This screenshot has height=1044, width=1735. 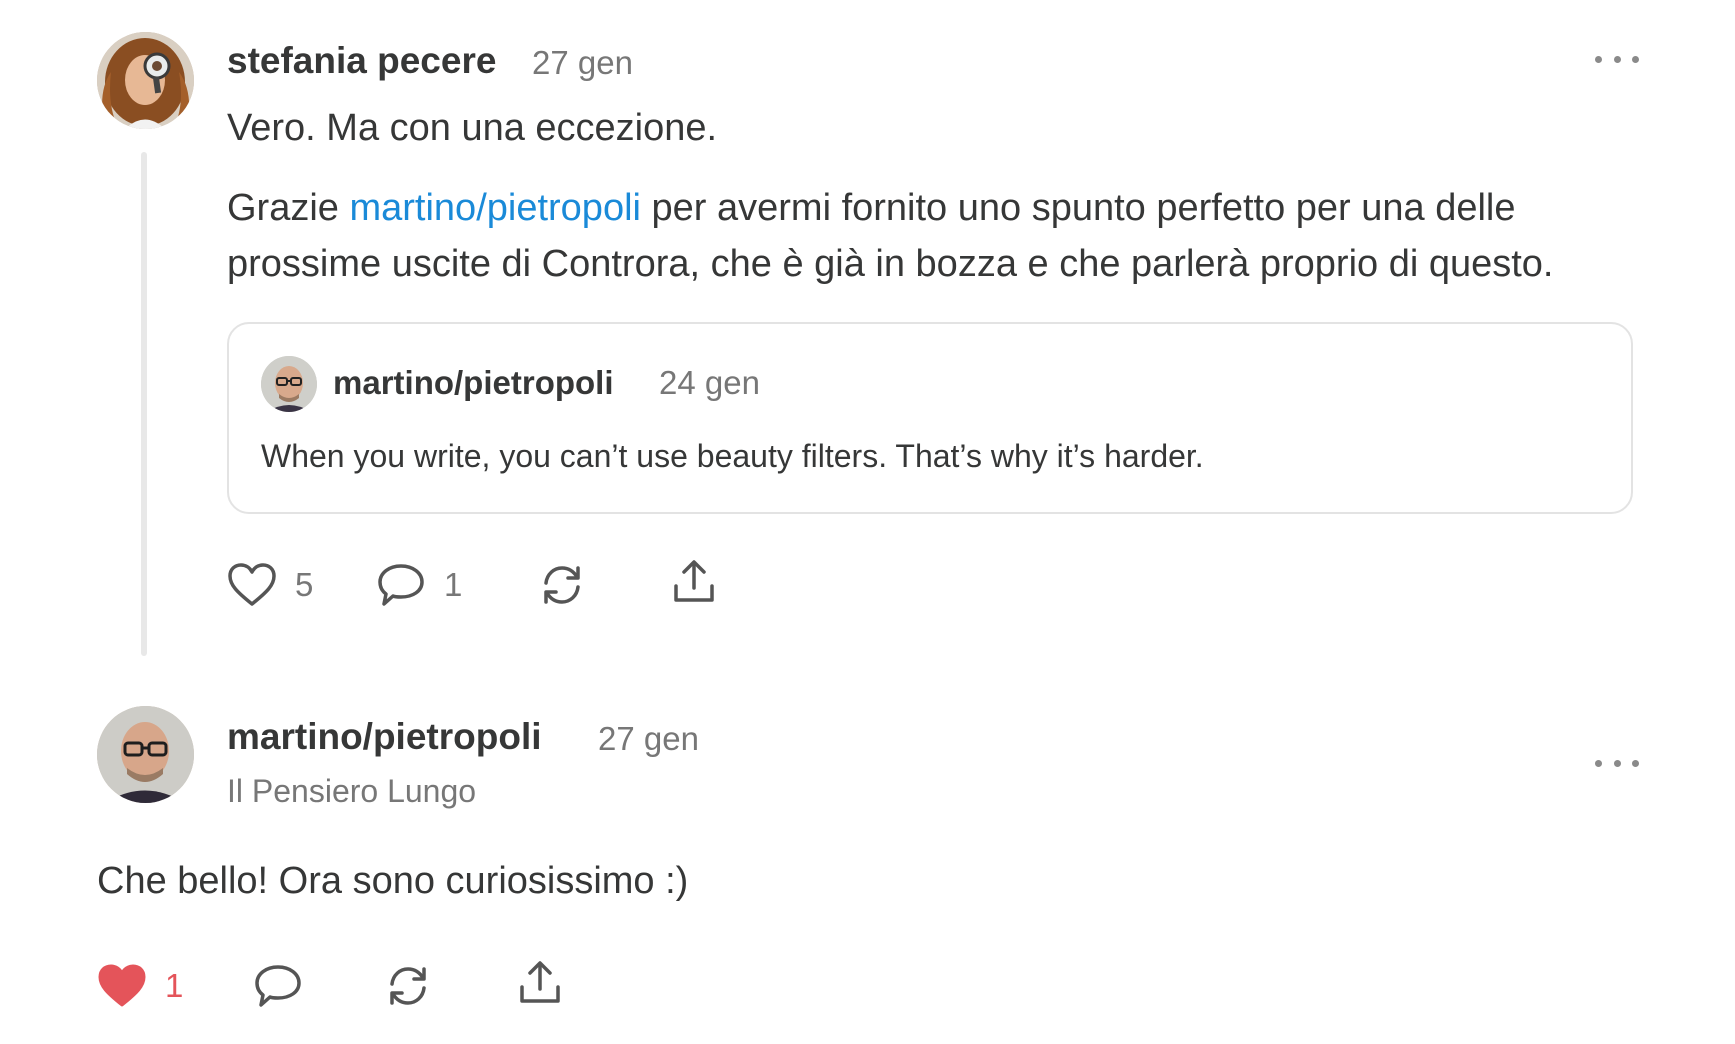 I want to click on publication-name: Il Pensiero Lungo, so click(x=351, y=791).